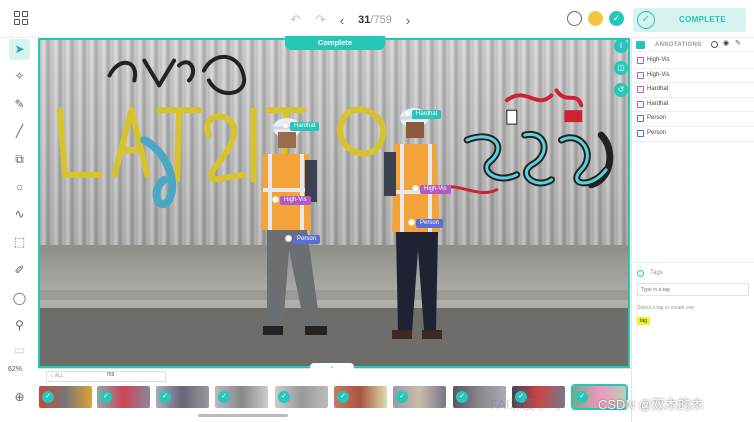 The height and width of the screenshot is (422, 754). Describe the element at coordinates (702, 19) in the screenshot. I see `complete-button-label: COMPLETE` at that location.